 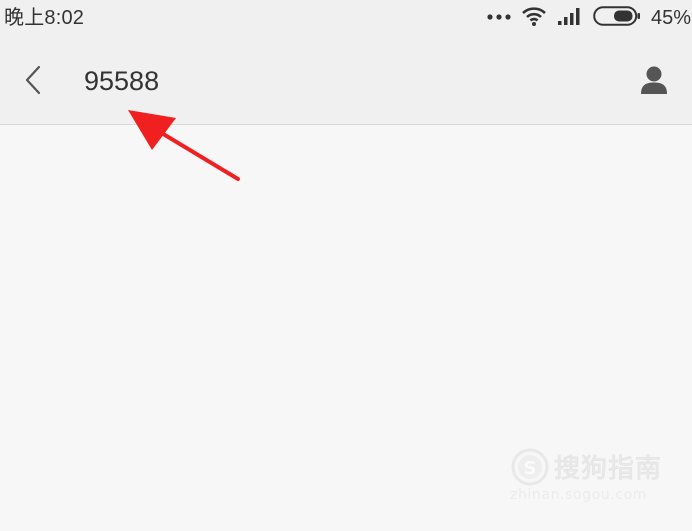 I want to click on status-icons: 45%, so click(x=589, y=18).